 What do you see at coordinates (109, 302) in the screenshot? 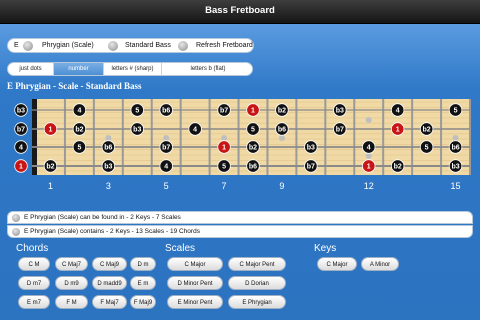
I see `chord-chip: F Maj7` at bounding box center [109, 302].